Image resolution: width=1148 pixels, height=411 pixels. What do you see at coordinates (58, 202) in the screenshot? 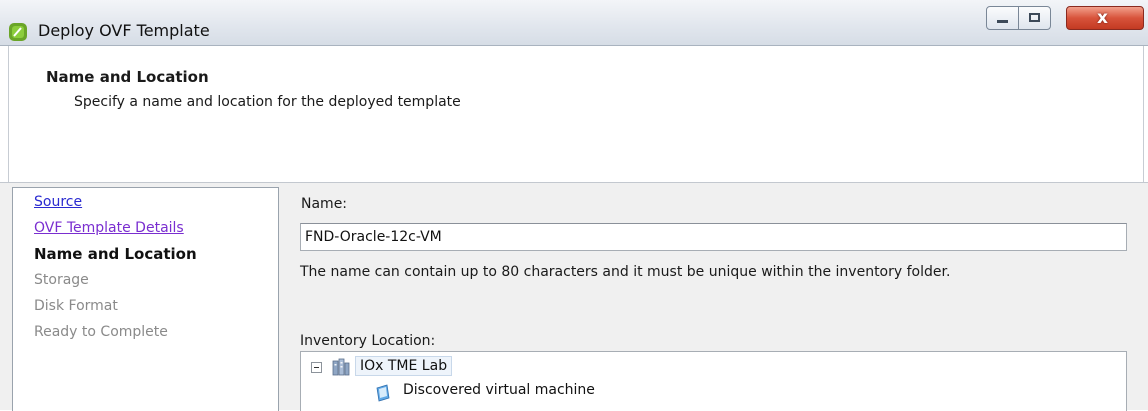
I see `nav-item-source: Source` at bounding box center [58, 202].